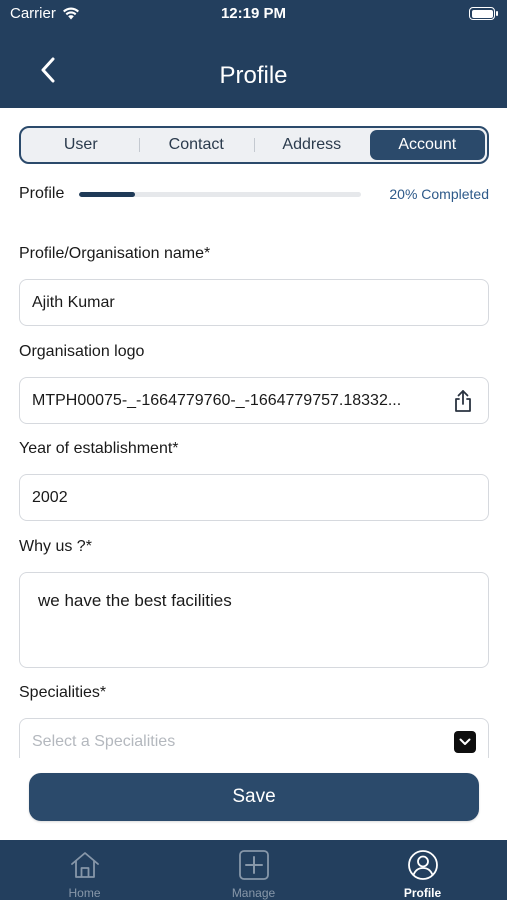 Image resolution: width=507 pixels, height=900 pixels. I want to click on tabbar-label: Profile, so click(422, 893).